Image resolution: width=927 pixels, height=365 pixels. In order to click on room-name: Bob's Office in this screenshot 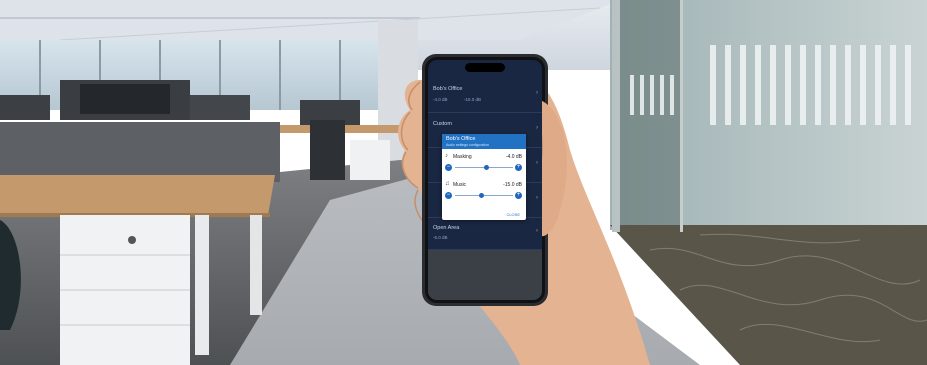, I will do `click(448, 89)`.